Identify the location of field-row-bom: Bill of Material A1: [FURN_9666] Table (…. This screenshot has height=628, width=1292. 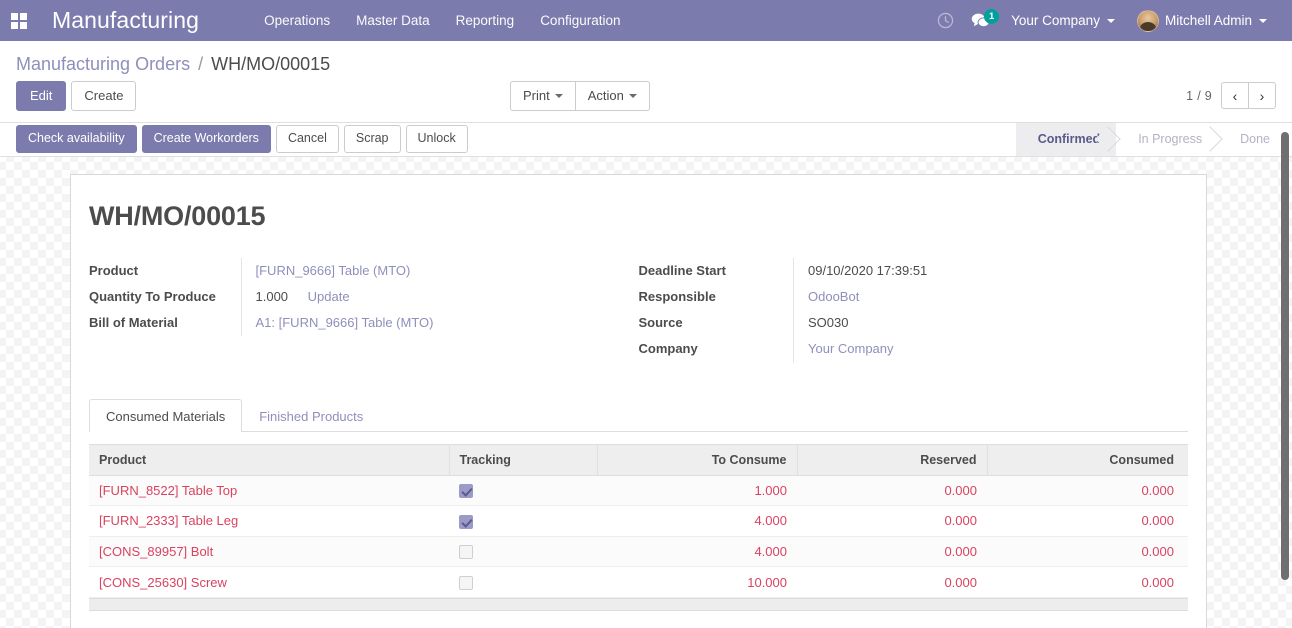
(344, 323).